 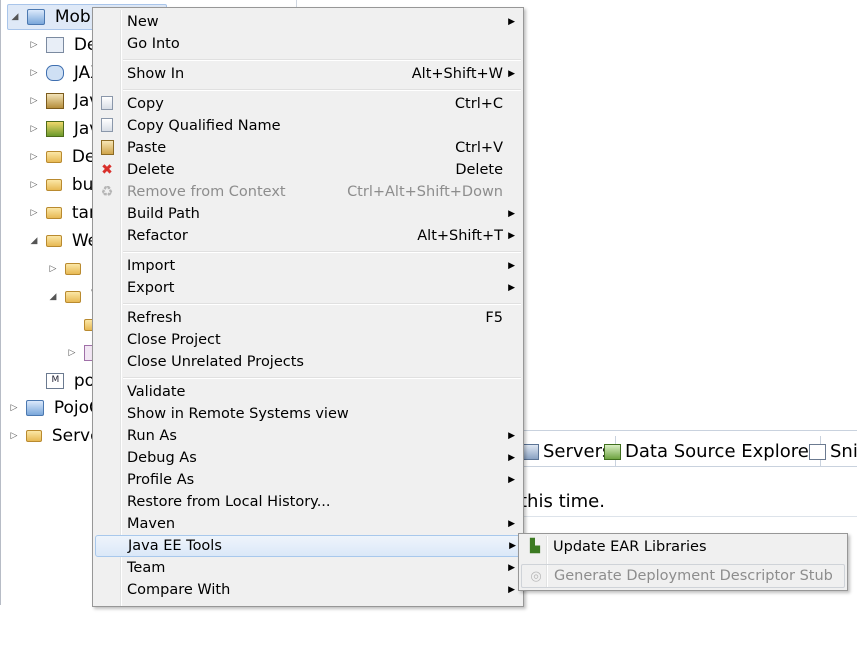 I want to click on tree-item: ◢ We, so click(x=63, y=241).